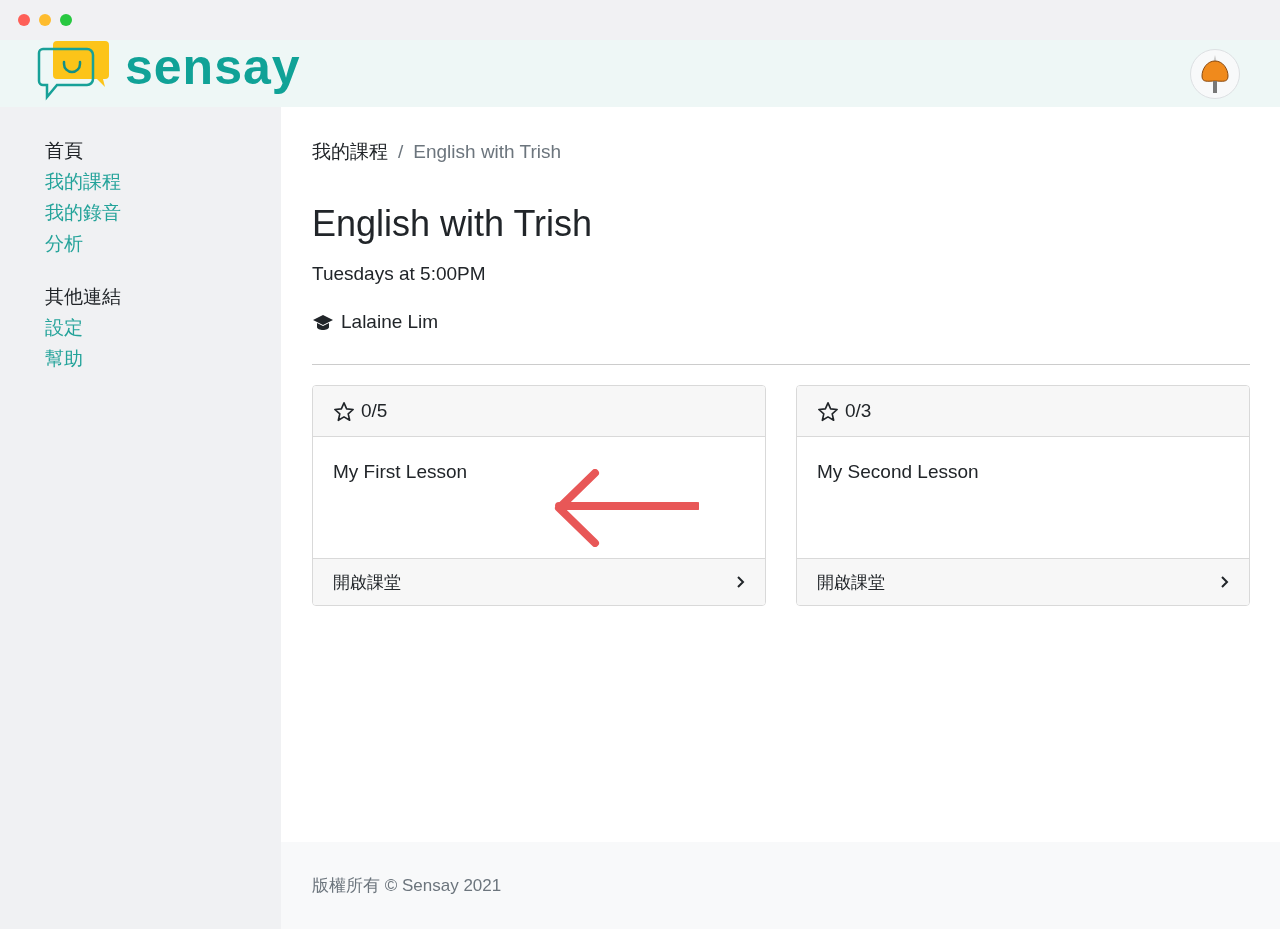 This screenshot has height=929, width=1280. What do you see at coordinates (858, 411) in the screenshot?
I see `star-count: 0/3` at bounding box center [858, 411].